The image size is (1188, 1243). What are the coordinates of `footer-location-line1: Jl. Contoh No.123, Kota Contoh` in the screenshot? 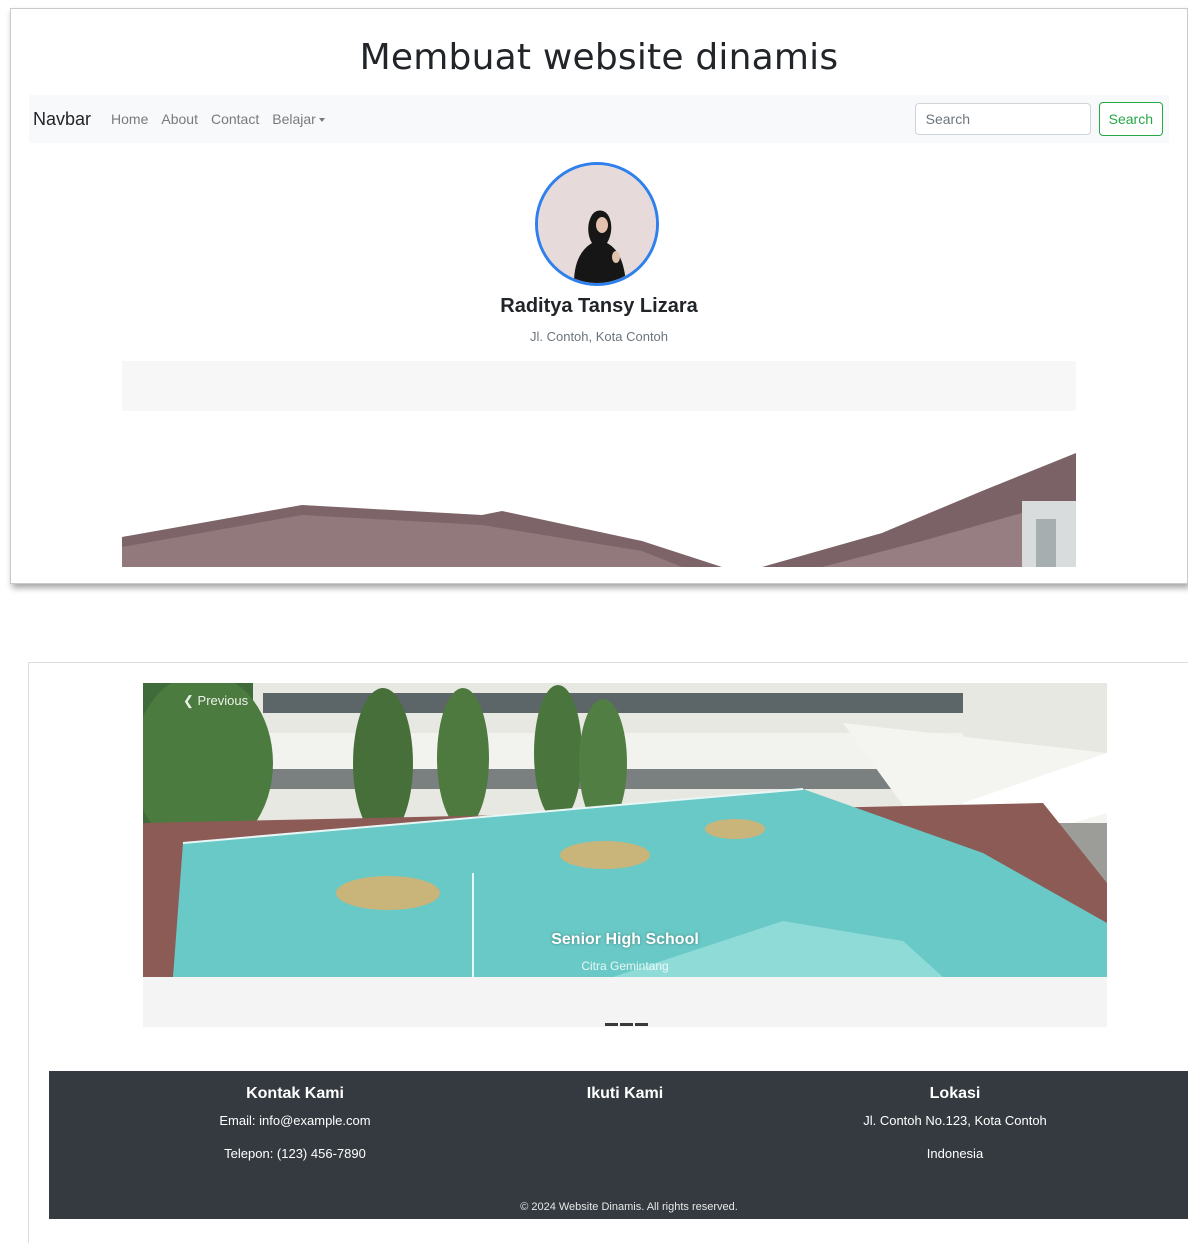 It's located at (955, 1120).